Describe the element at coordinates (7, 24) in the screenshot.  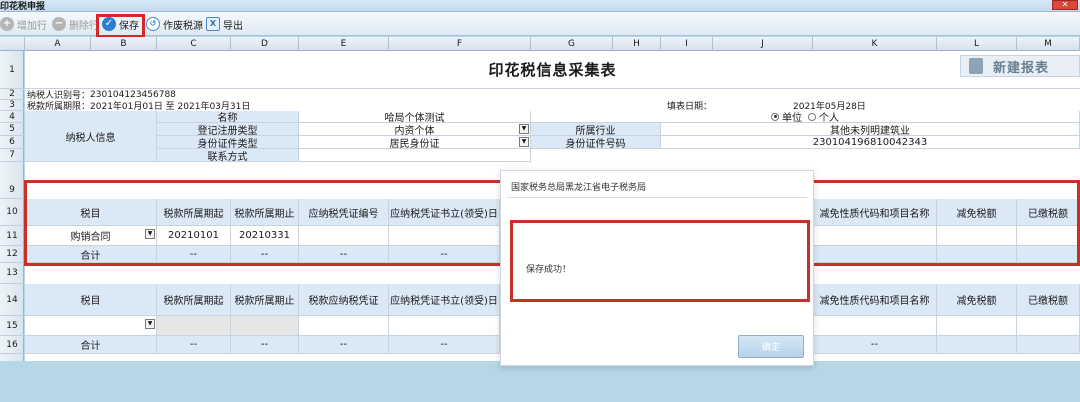
I see `add-icon: +` at that location.